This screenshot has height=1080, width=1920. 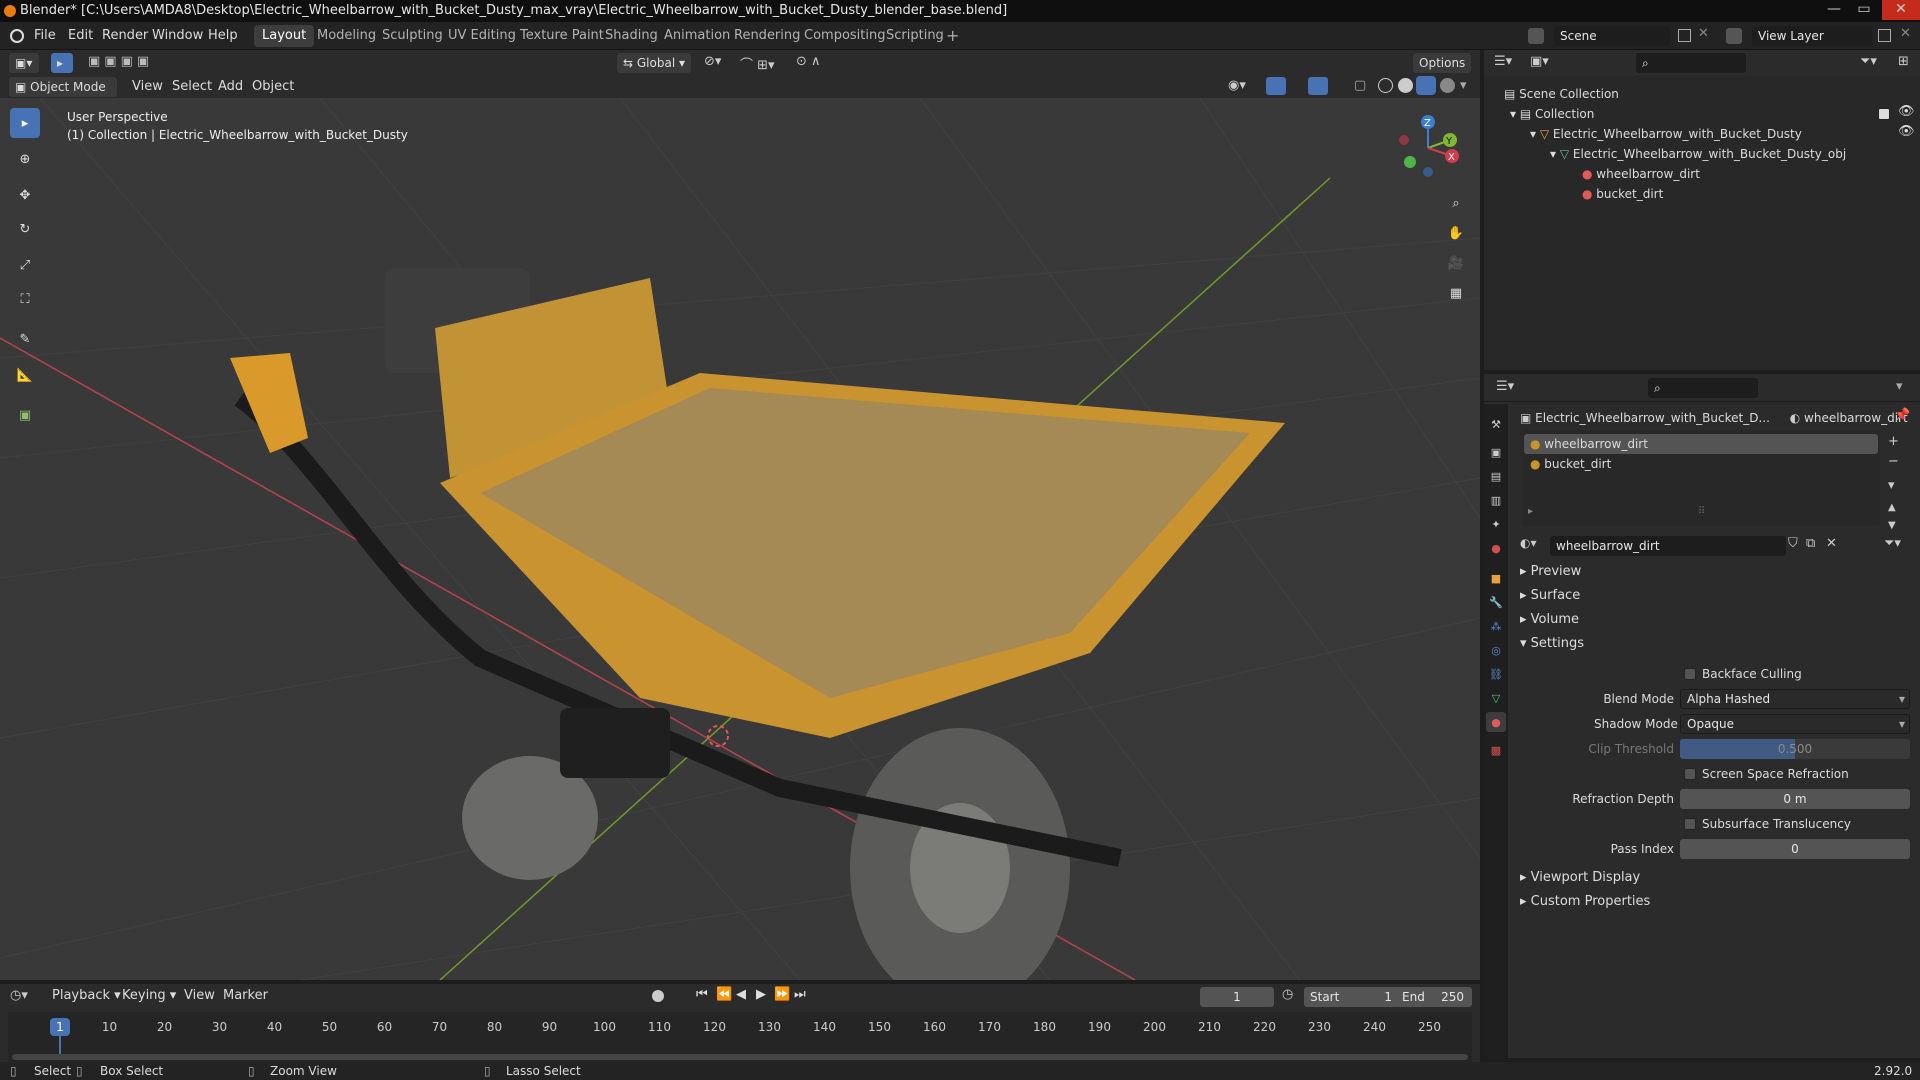 I want to click on new-view-layer-icon, so click(x=1884, y=35).